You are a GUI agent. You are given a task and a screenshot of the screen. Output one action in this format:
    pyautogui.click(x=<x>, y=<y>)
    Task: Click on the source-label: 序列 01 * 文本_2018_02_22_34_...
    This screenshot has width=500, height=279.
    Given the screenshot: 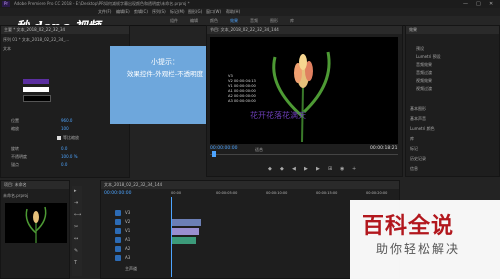 What is the action you would take?
    pyautogui.click(x=36, y=40)
    